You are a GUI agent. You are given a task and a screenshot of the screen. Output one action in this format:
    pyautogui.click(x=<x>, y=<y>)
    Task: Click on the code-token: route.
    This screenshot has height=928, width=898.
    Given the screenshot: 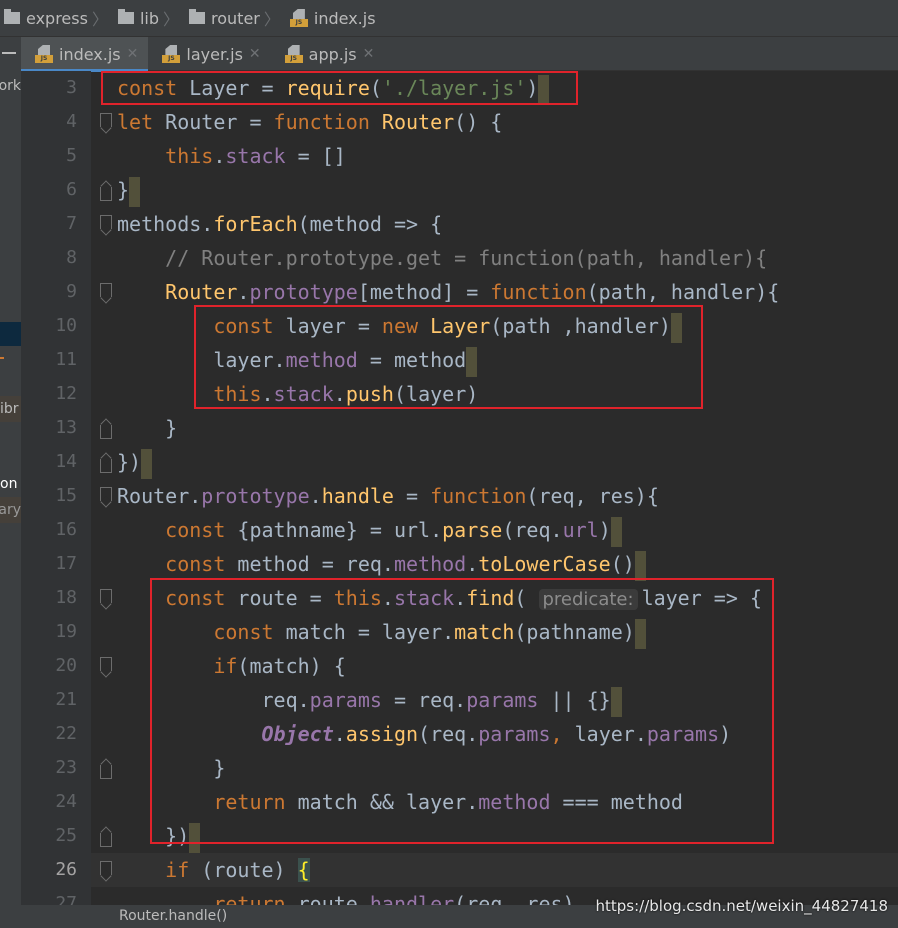 What is the action you would take?
    pyautogui.click(x=333, y=898)
    